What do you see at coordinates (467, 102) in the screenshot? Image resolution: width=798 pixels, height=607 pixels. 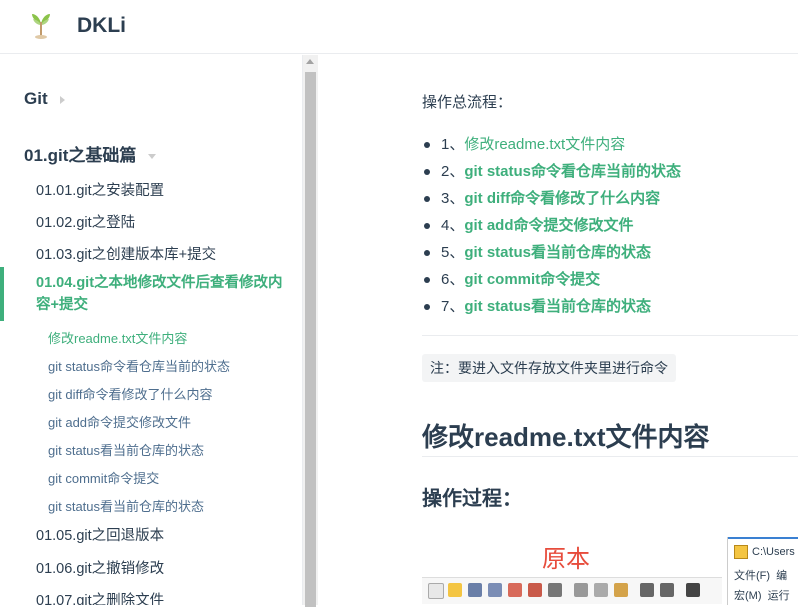 I see `intro-text: 操作总流程：` at bounding box center [467, 102].